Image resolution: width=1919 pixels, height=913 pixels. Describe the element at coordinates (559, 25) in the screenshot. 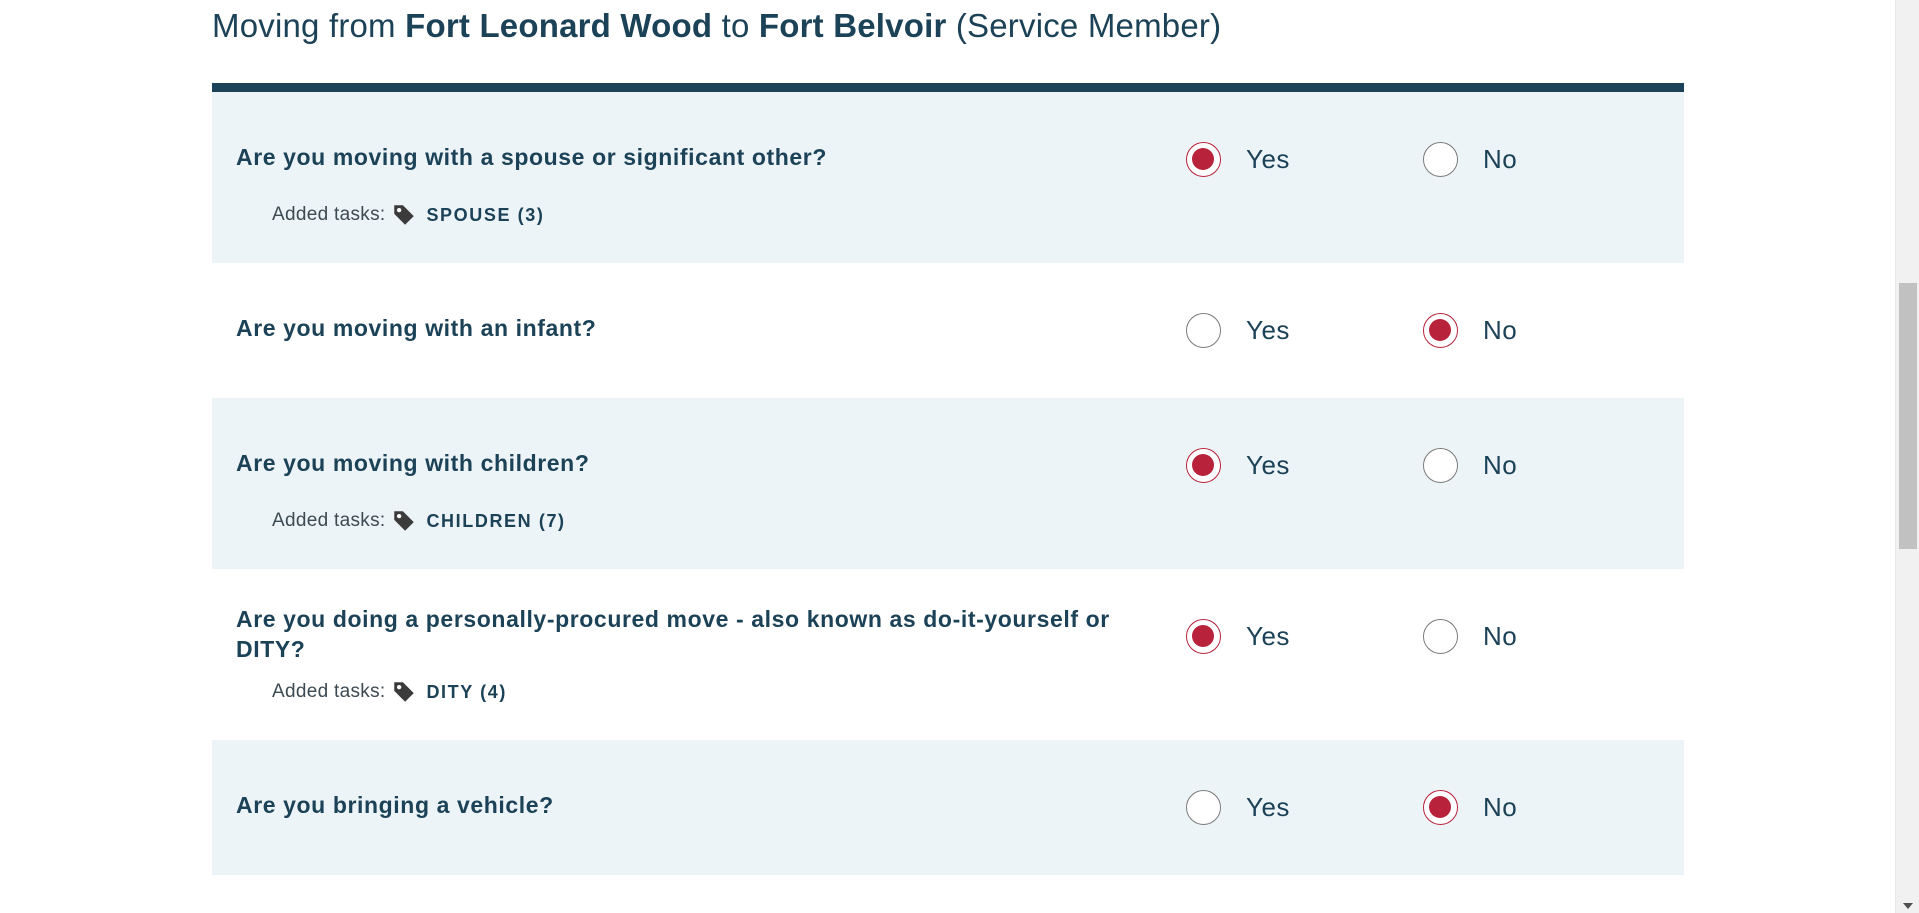

I see `origin-location: Fort Leonard Wood` at that location.